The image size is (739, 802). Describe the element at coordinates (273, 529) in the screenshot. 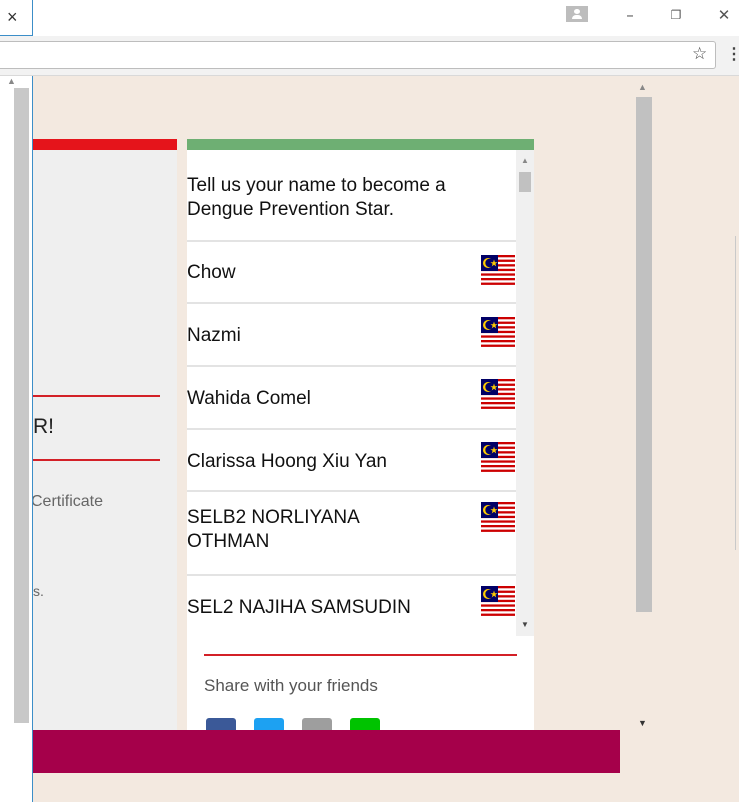

I see `entry-name: SELB2 NORLIYANA OTHMAN` at that location.